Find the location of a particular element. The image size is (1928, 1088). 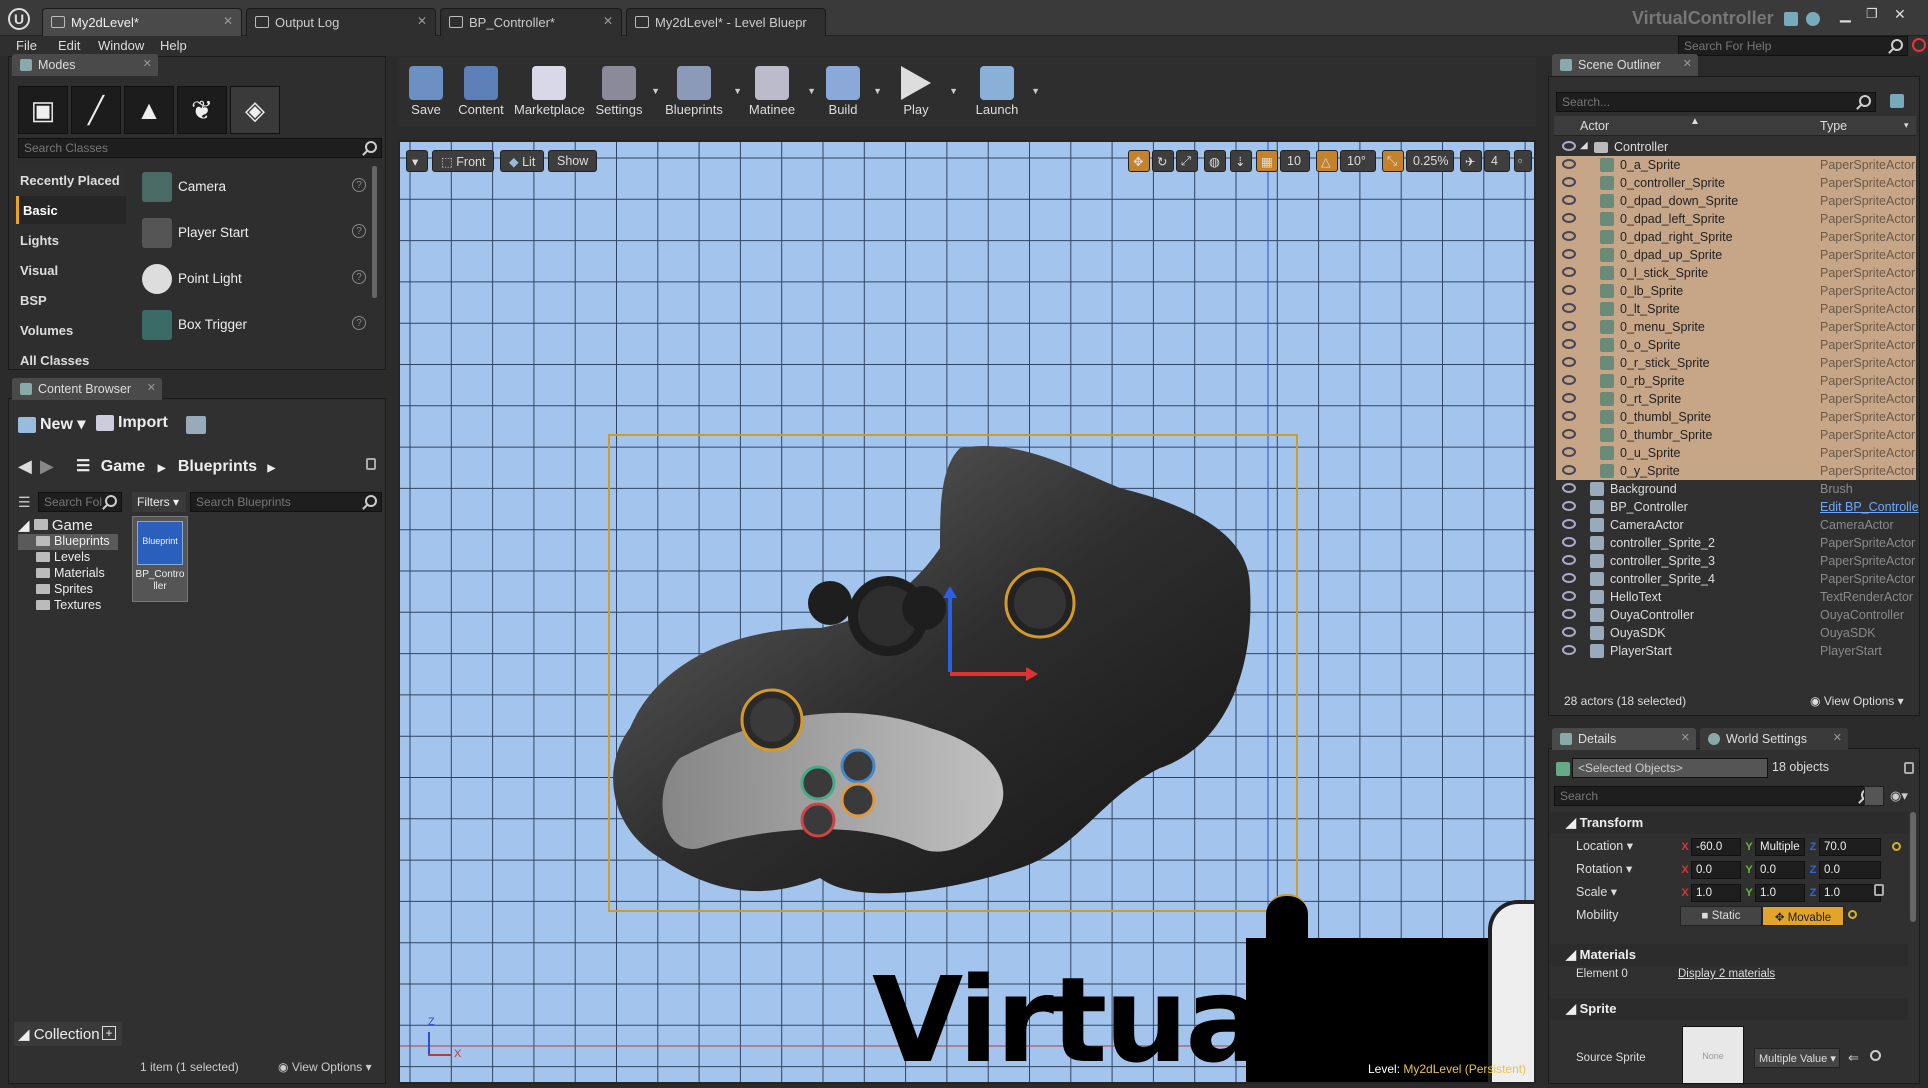

property-matrix-icon is located at coordinates (1874, 796).